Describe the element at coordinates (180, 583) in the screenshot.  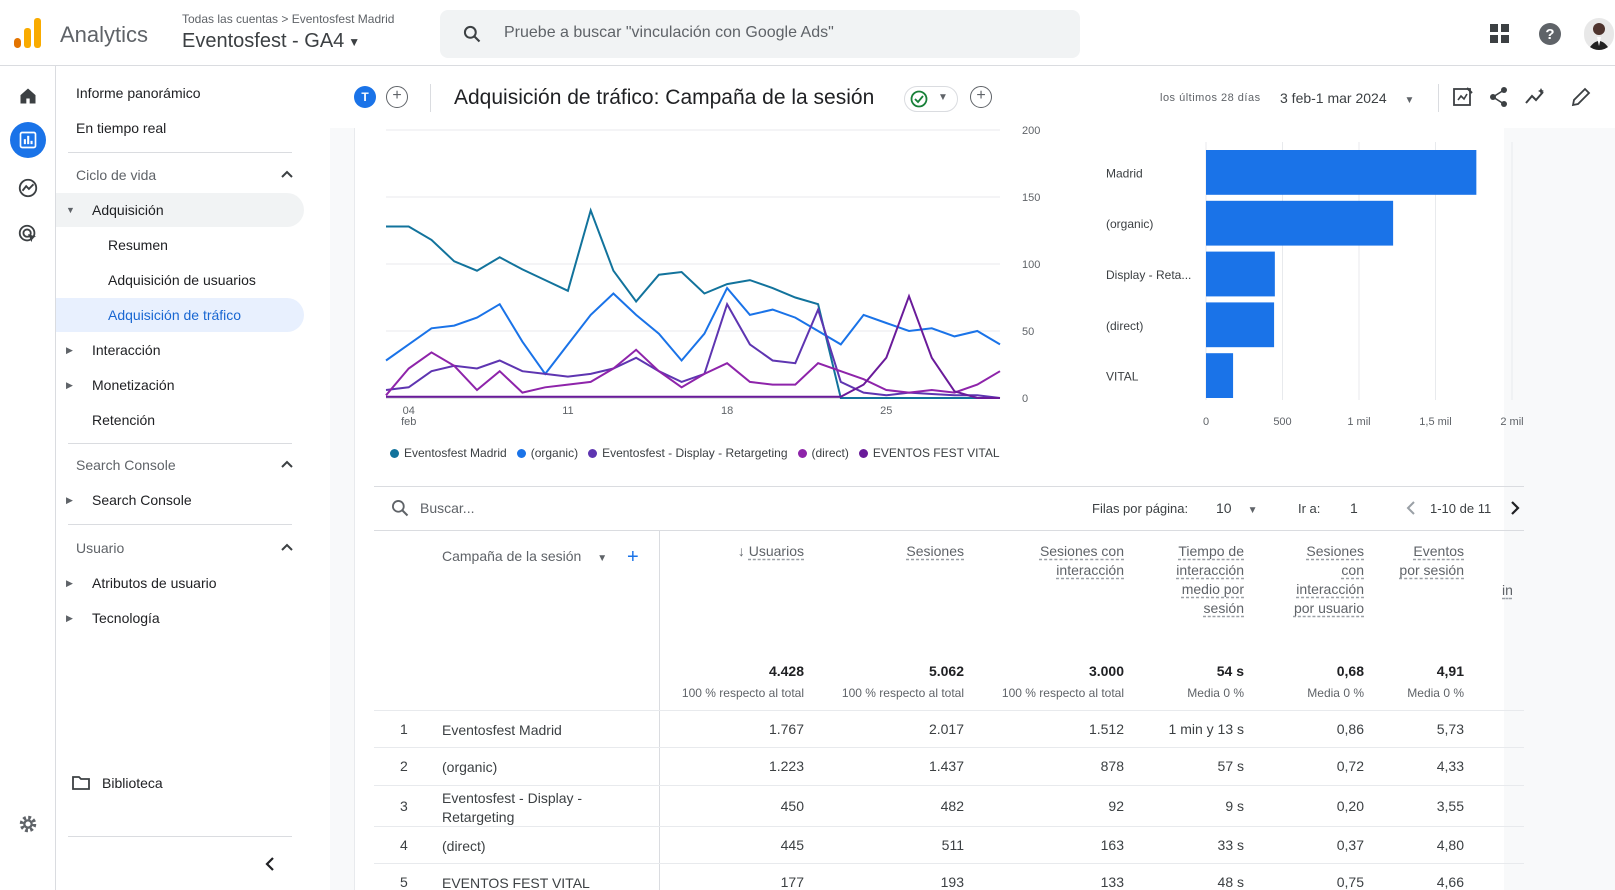
I see `sidebar-item-user-attributes: ▶ Atributos de usuario` at that location.